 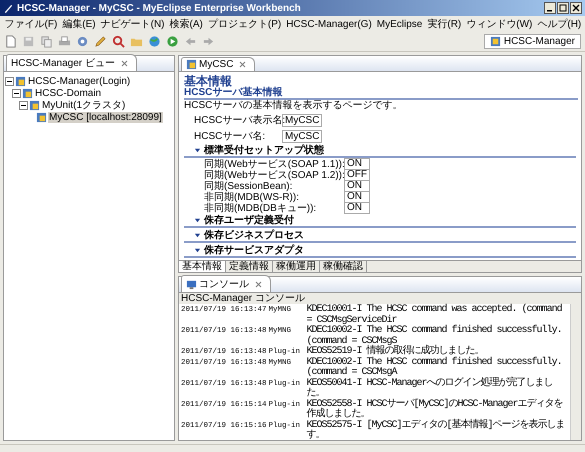 I want to click on menu-item: プロジェクト(P), so click(x=244, y=24).